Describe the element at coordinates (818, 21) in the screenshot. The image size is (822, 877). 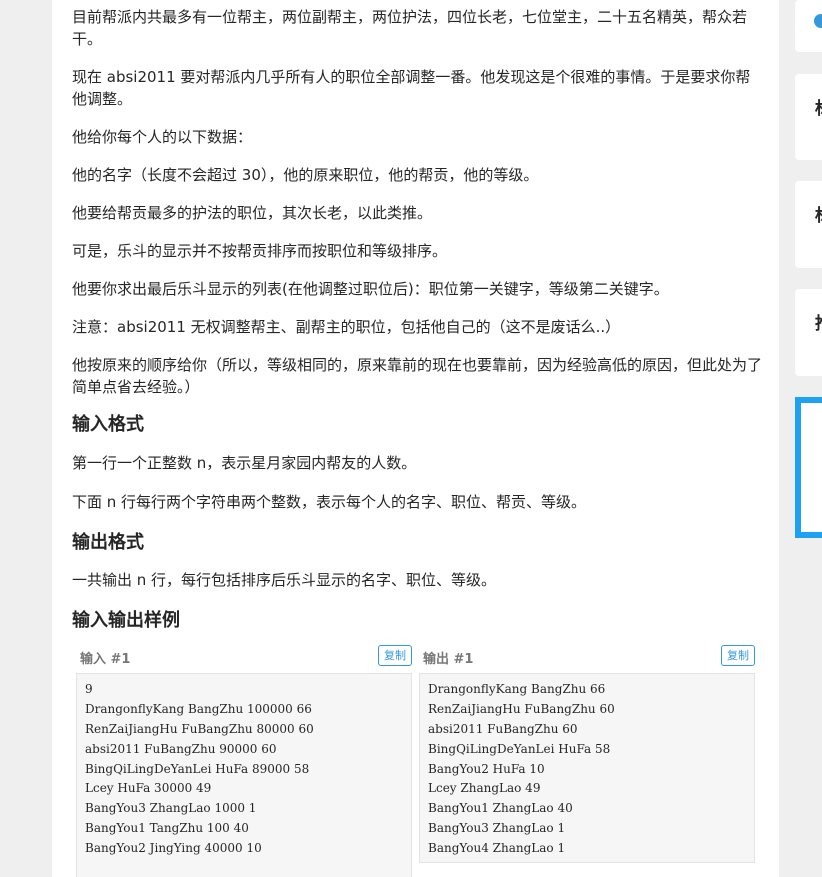
I see `status-dot-icon` at that location.